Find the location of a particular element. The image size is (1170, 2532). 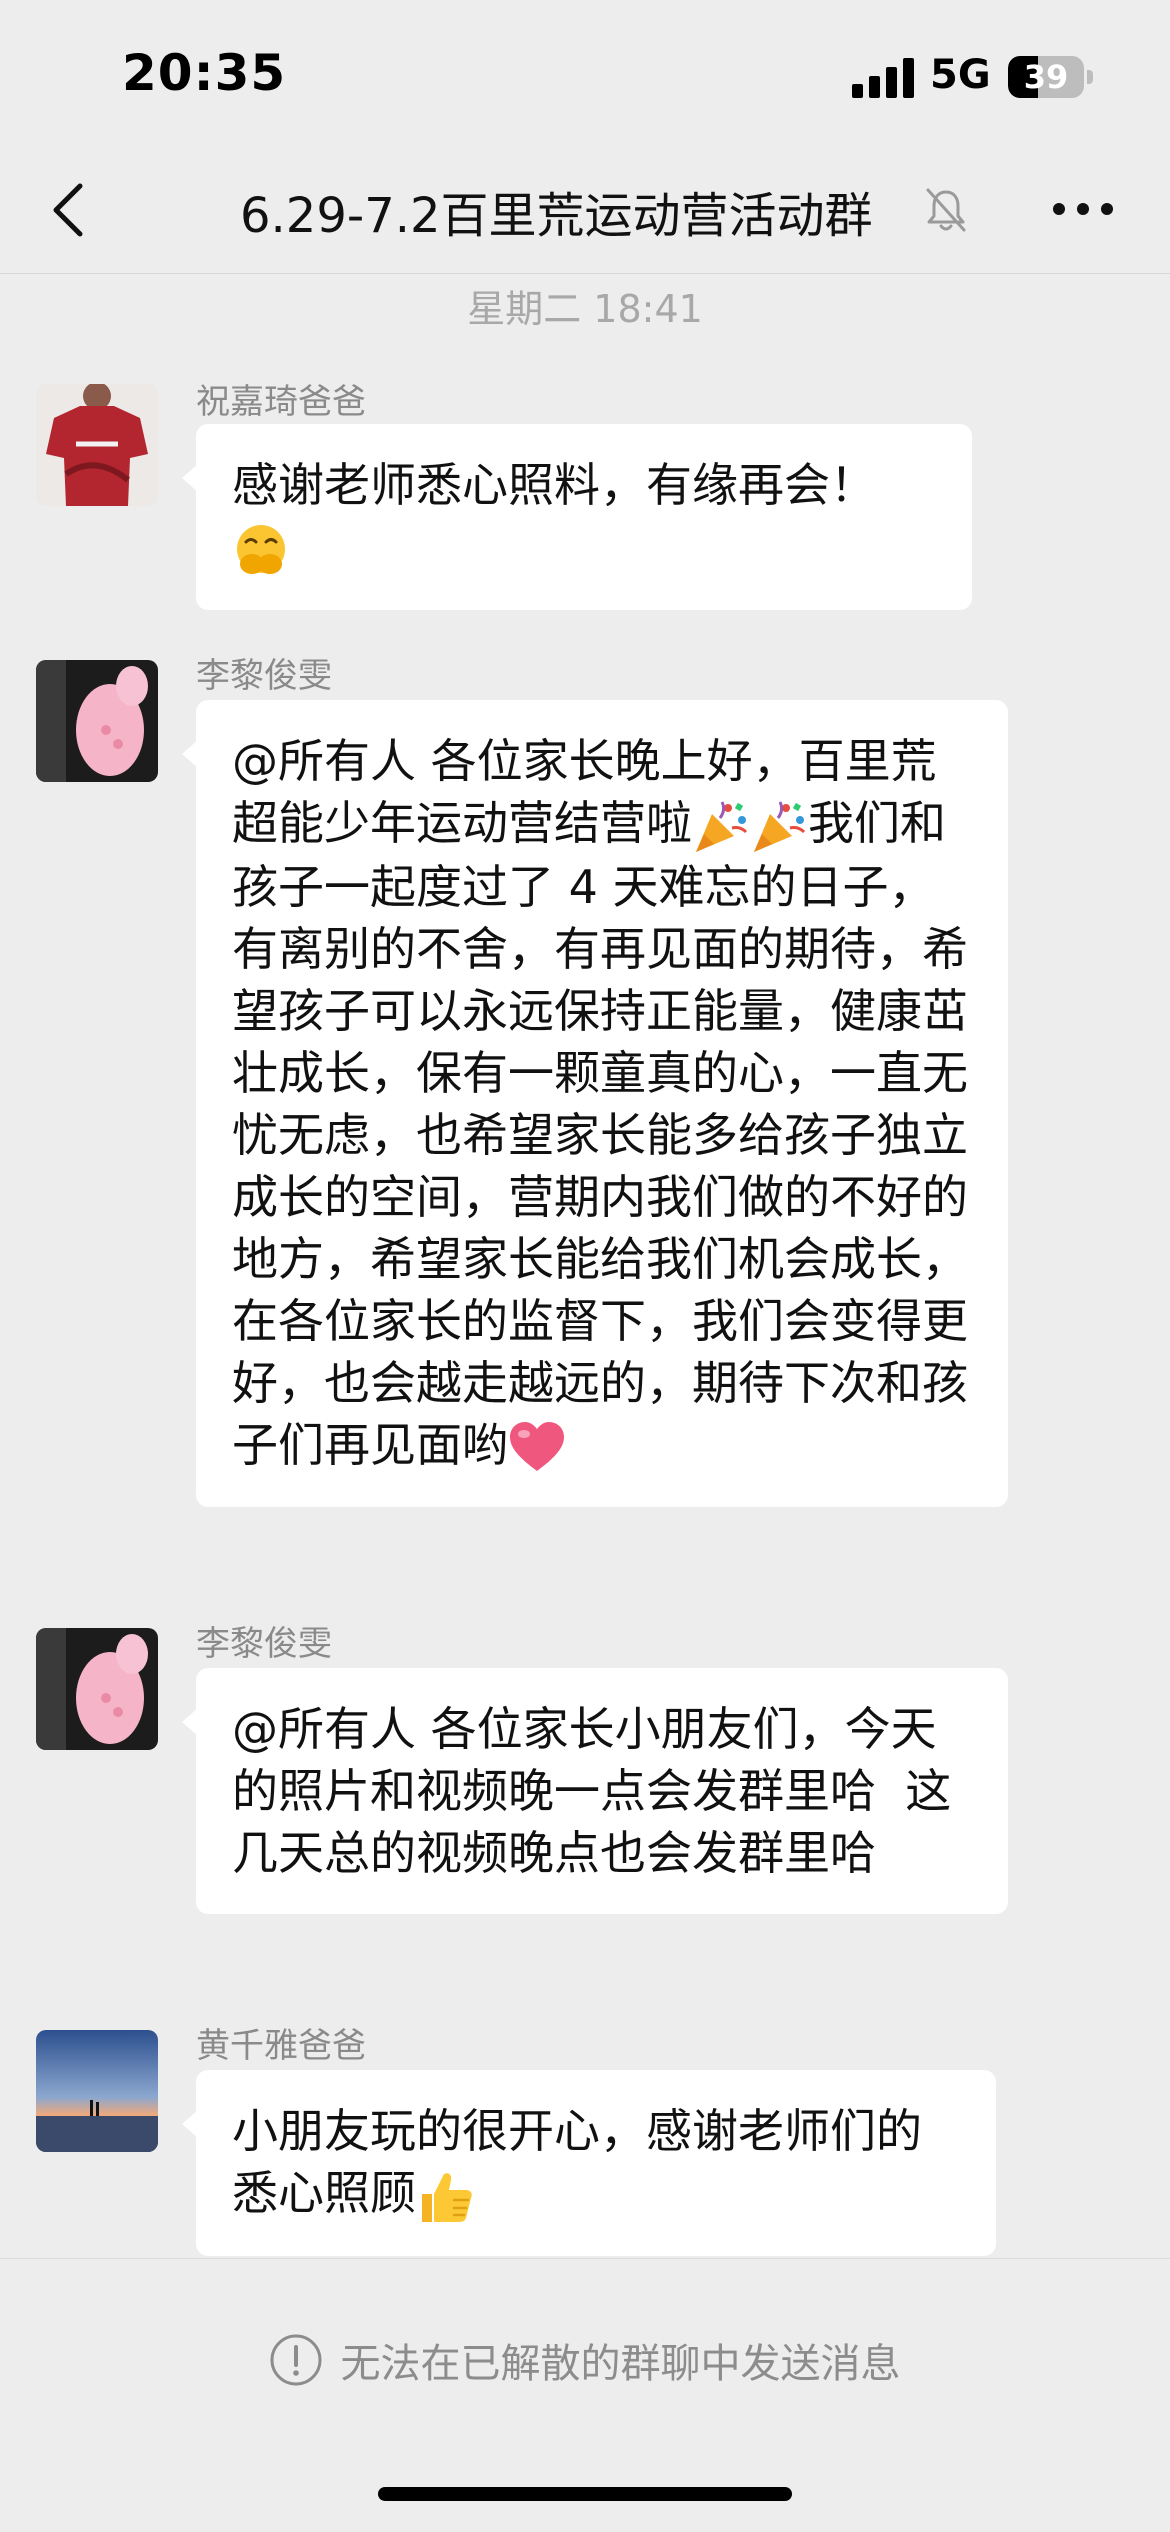

hands-over-mouth-emoji is located at coordinates (261, 549).